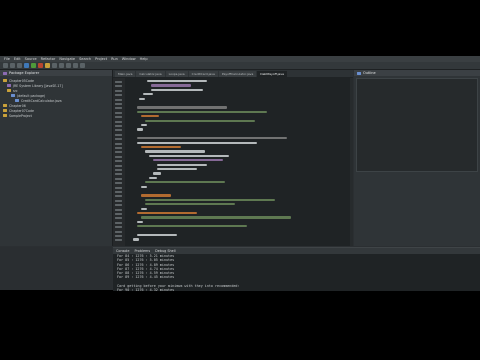  Describe the element at coordinates (13, 95) in the screenshot. I see `package-icon` at that location.